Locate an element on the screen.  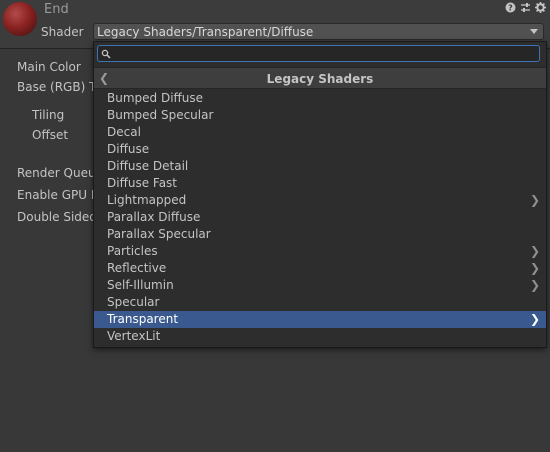
property-render-queue: Render Queue is located at coordinates (60, 173).